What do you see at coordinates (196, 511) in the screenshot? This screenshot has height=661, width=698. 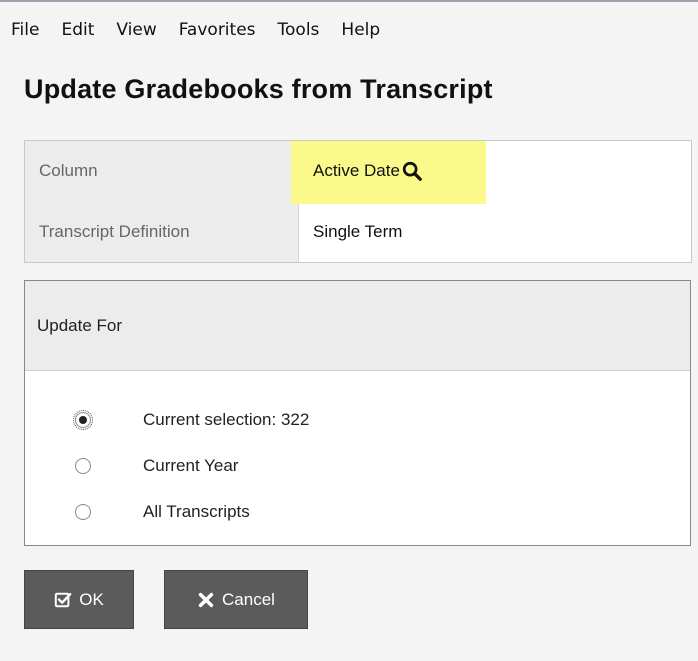 I see `option-all-transcripts-label: All Transcripts` at bounding box center [196, 511].